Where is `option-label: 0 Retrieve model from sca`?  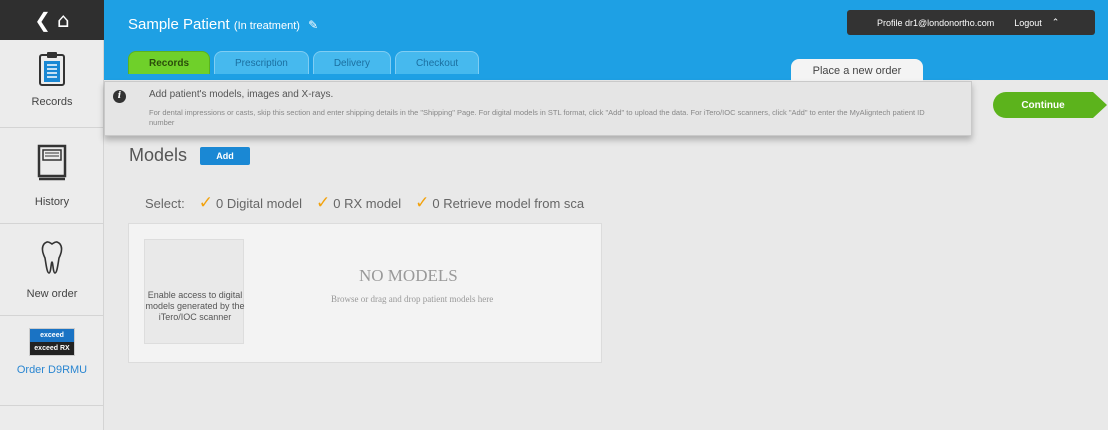
option-label: 0 Retrieve model from sca is located at coordinates (508, 203).